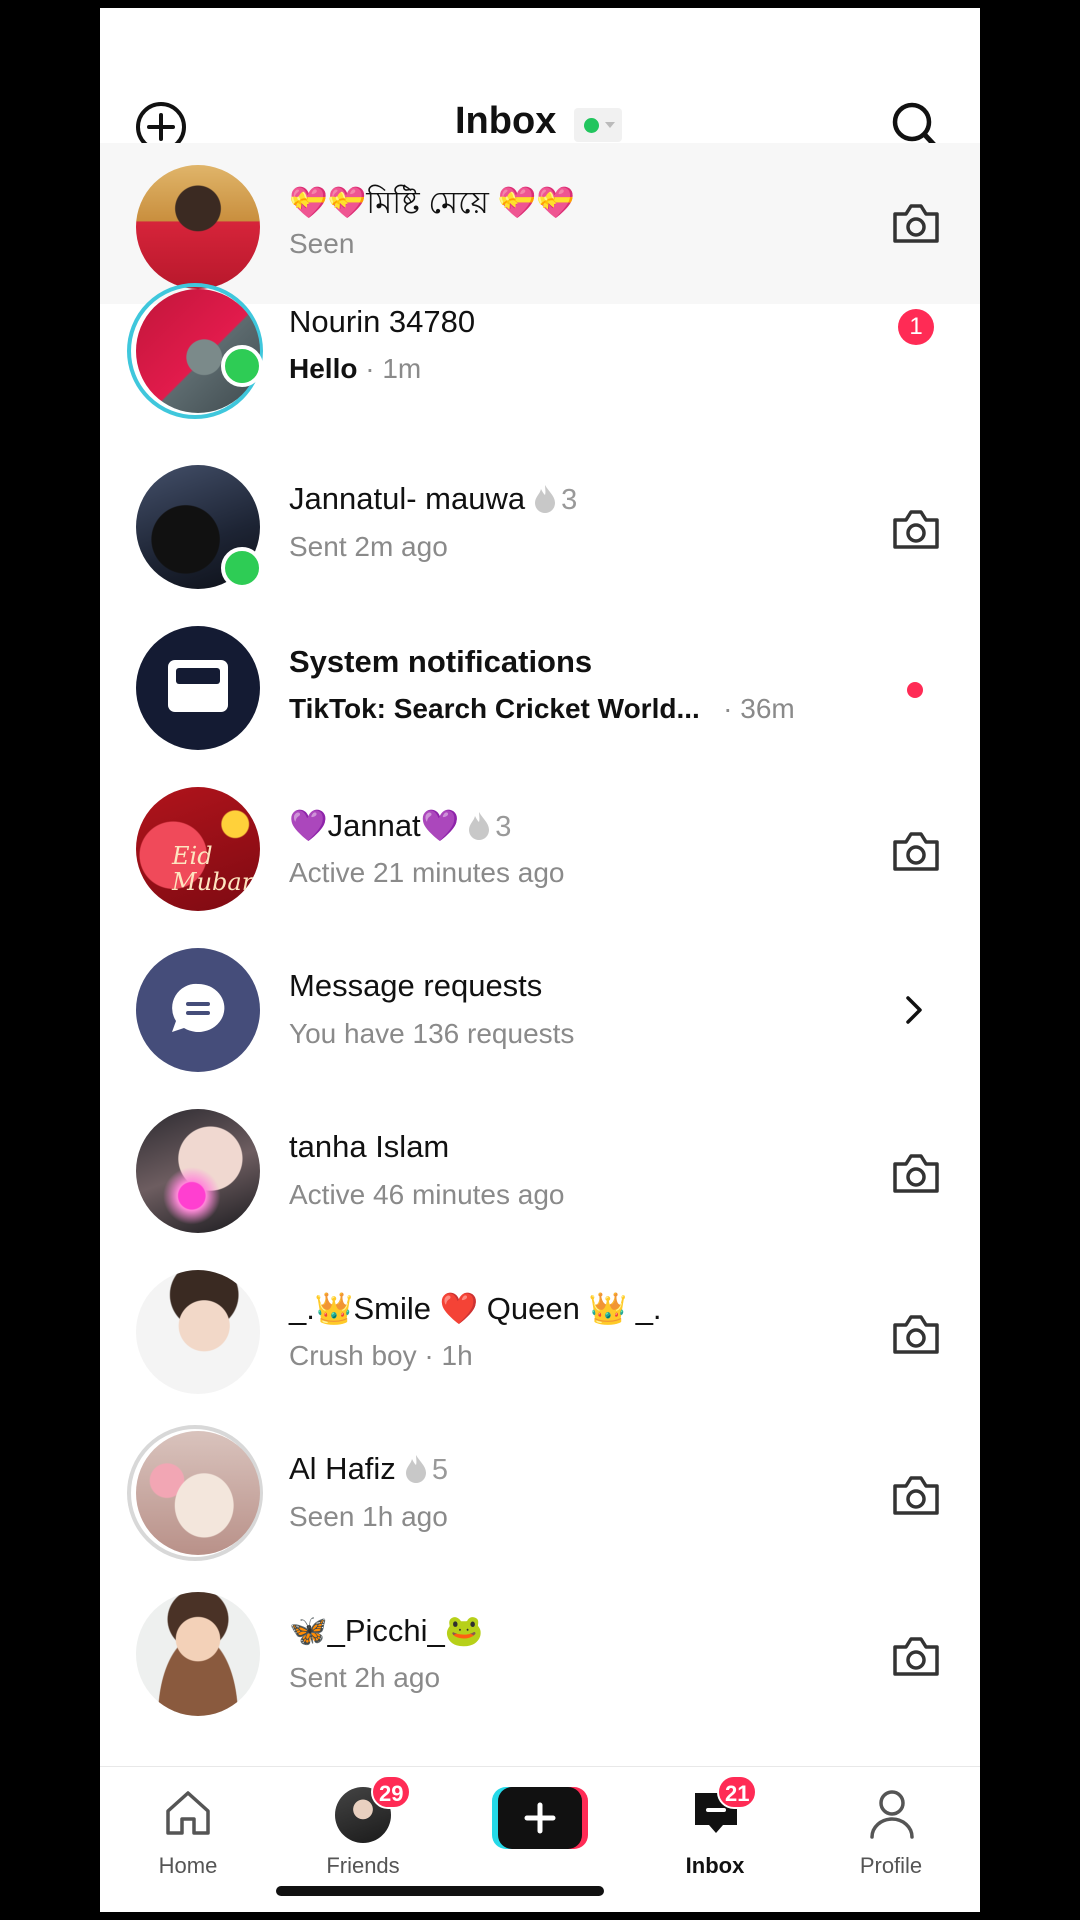  I want to click on status-selector, so click(598, 125).